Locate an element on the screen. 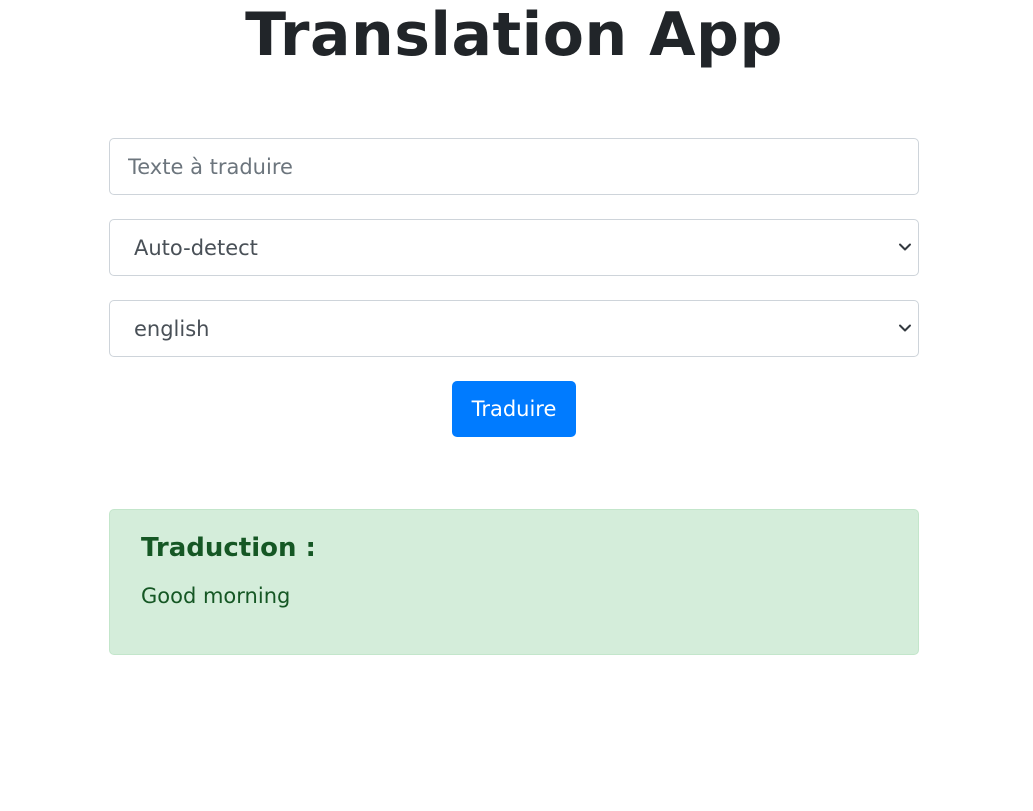  translate-button: Traduire is located at coordinates (514, 409).